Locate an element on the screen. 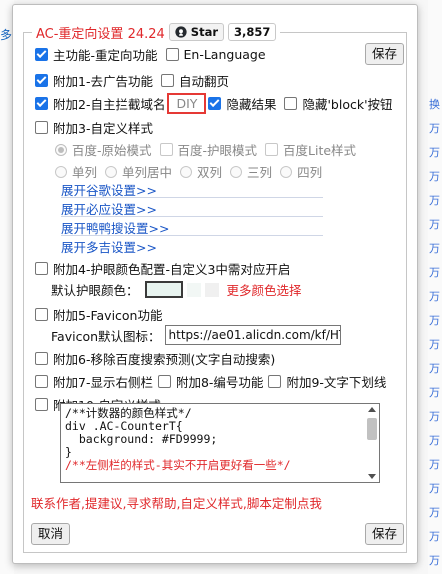 The image size is (442, 574). github-icon is located at coordinates (181, 32).